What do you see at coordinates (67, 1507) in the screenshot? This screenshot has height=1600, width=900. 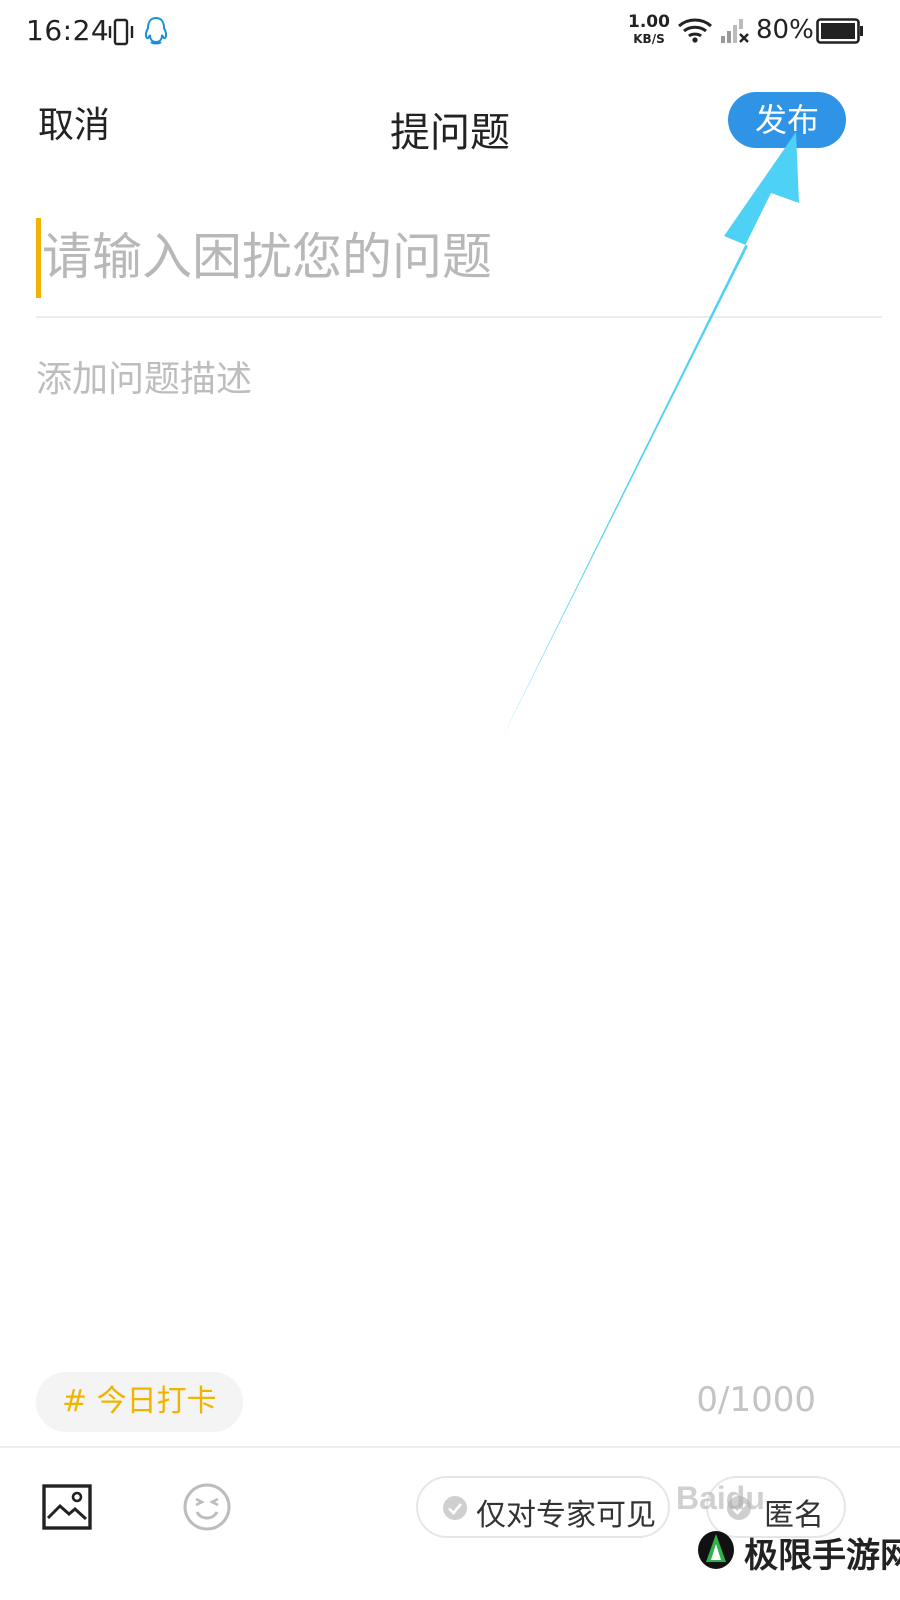 I see `image-icon` at bounding box center [67, 1507].